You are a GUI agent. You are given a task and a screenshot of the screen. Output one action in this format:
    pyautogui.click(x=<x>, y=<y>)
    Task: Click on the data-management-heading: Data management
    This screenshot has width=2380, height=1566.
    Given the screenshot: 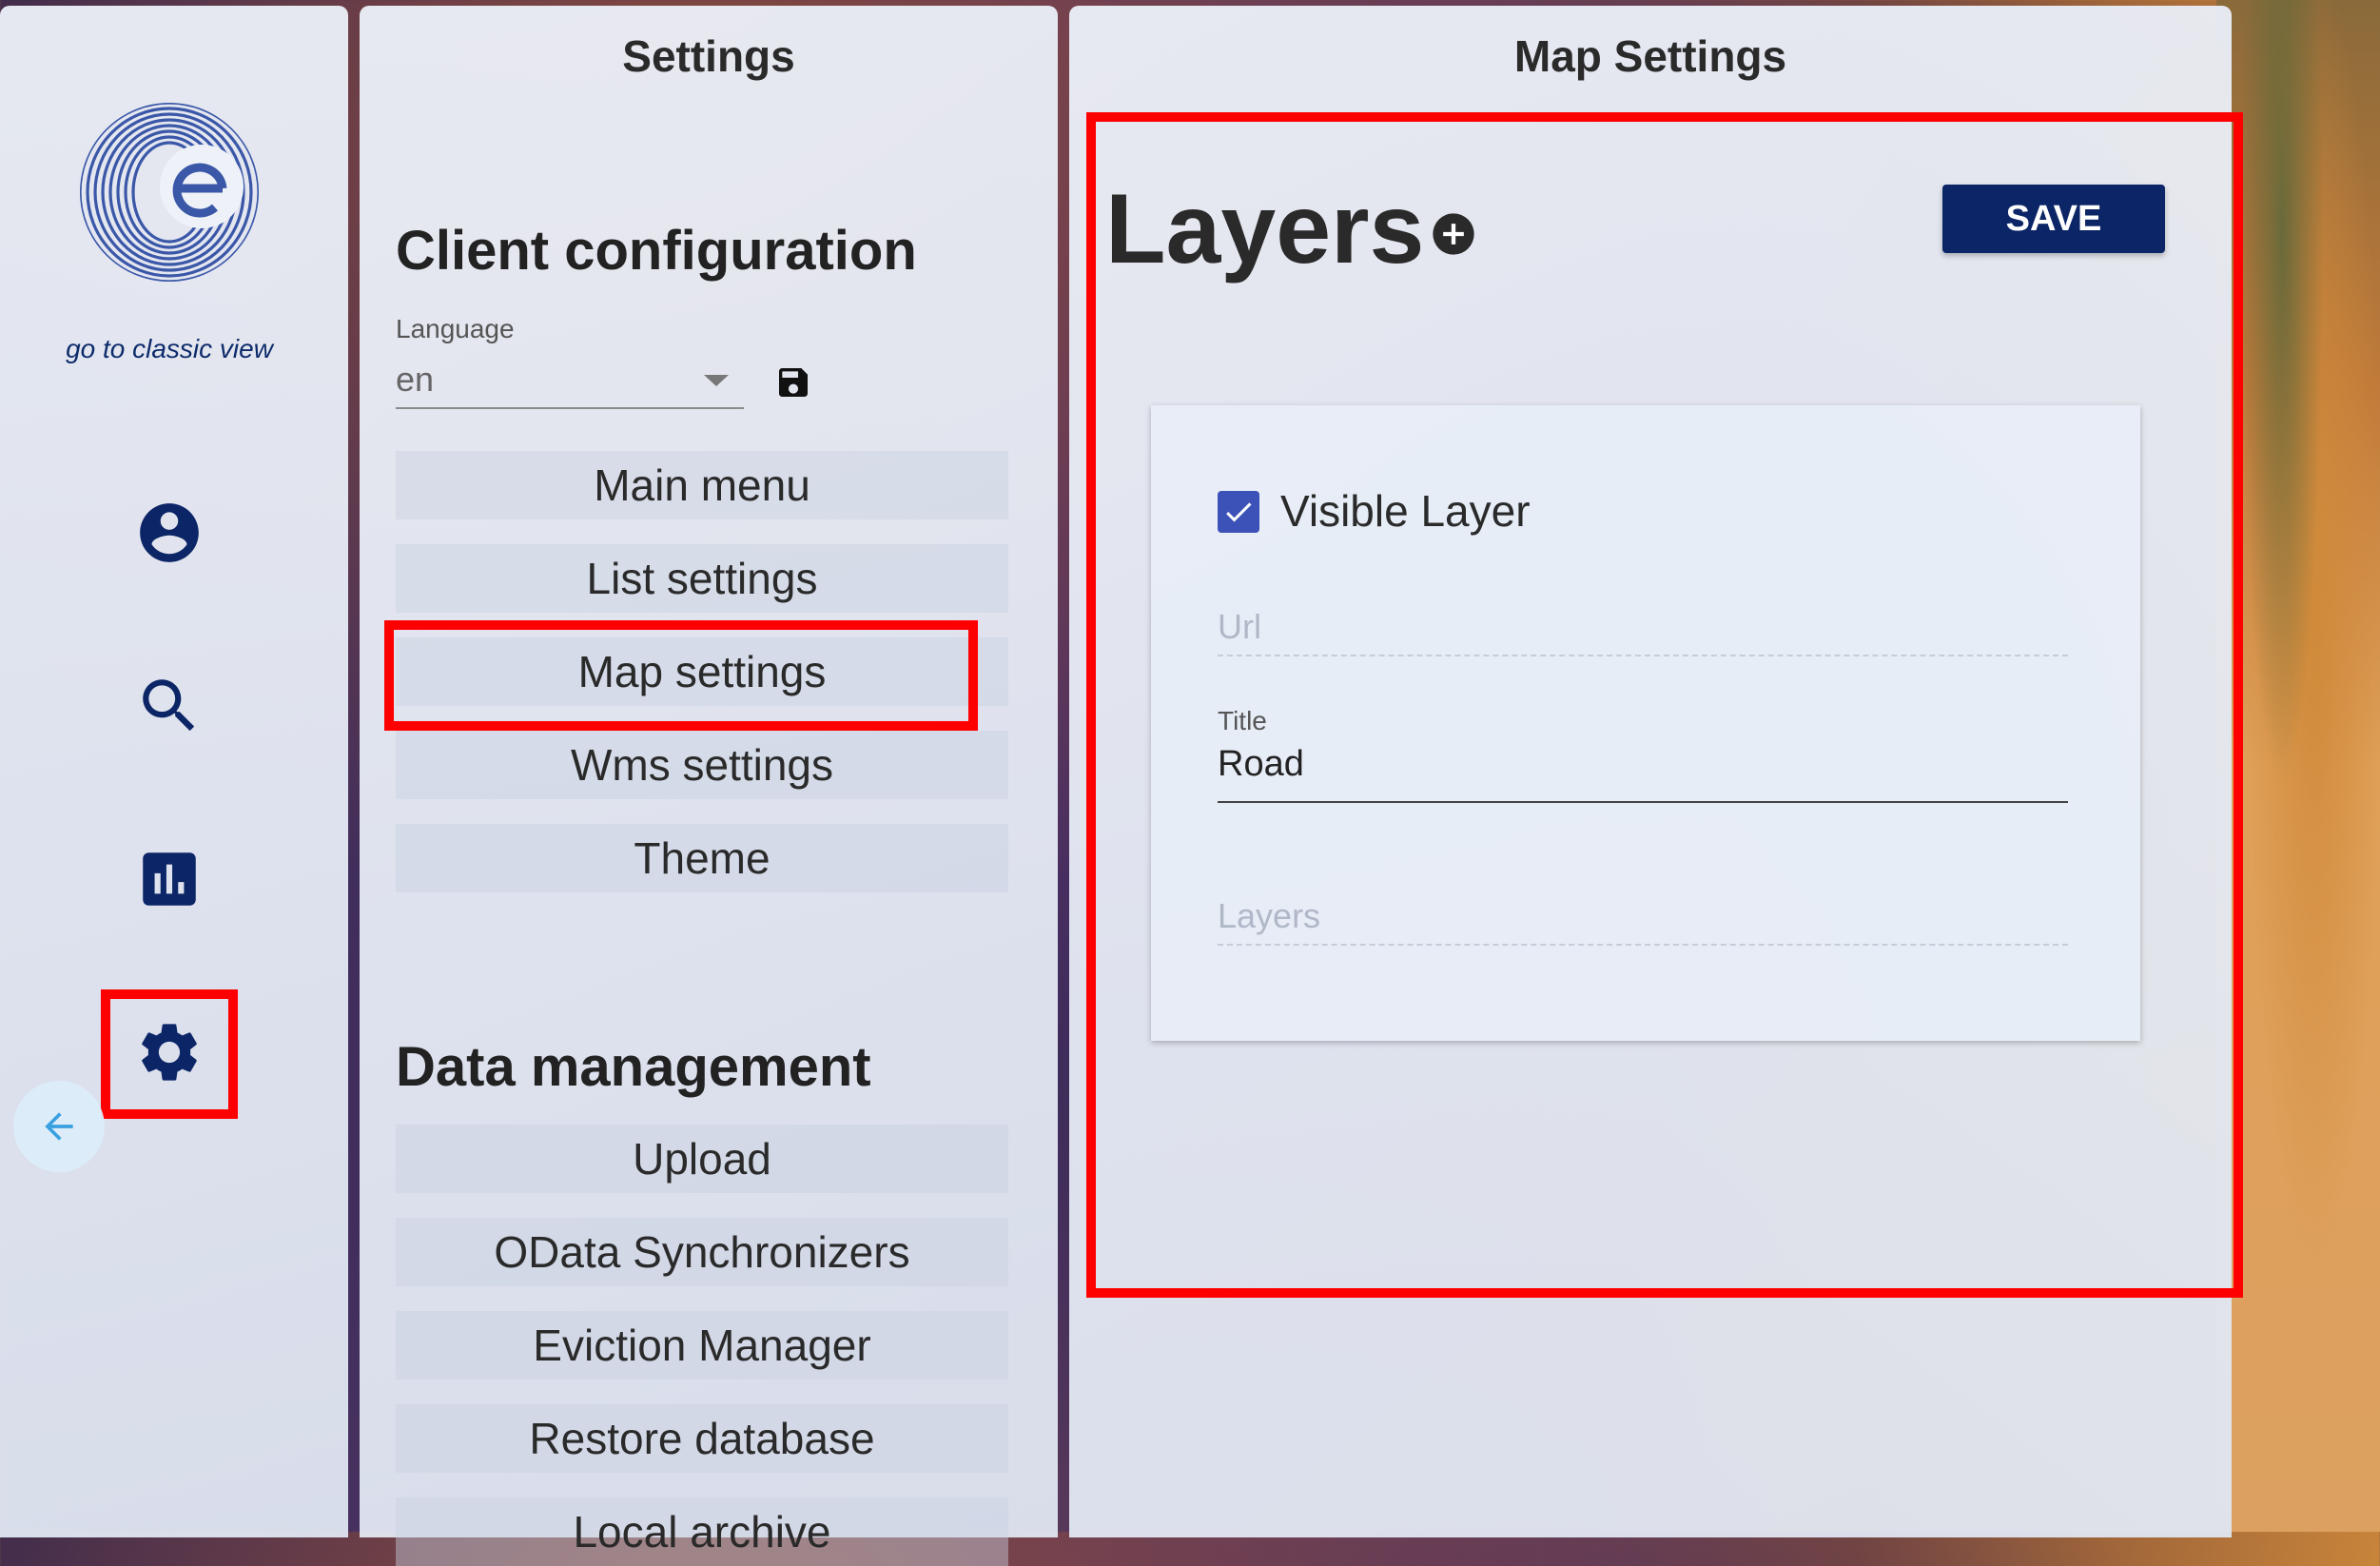 What is the action you would take?
    pyautogui.click(x=633, y=1067)
    